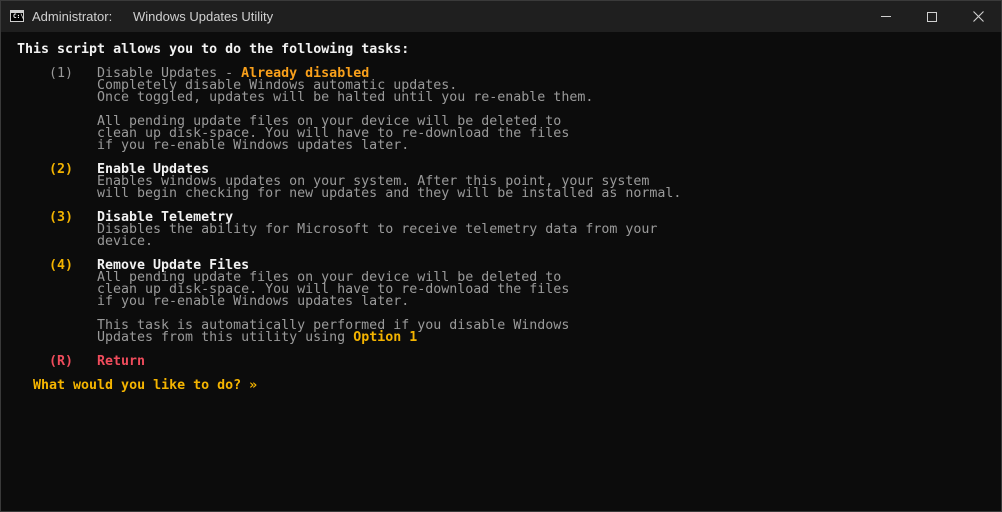 The image size is (1002, 512). What do you see at coordinates (61, 73) in the screenshot?
I see `option-1-key: (1)` at bounding box center [61, 73].